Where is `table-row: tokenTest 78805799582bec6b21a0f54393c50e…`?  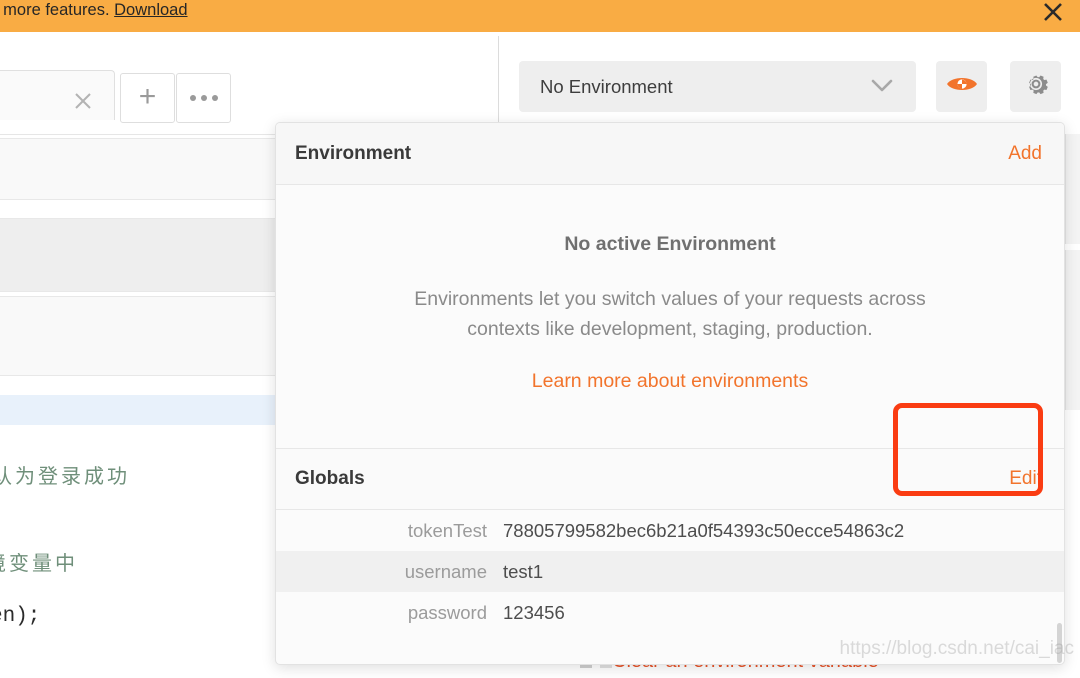 table-row: tokenTest 78805799582bec6b21a0f54393c50e… is located at coordinates (670, 530).